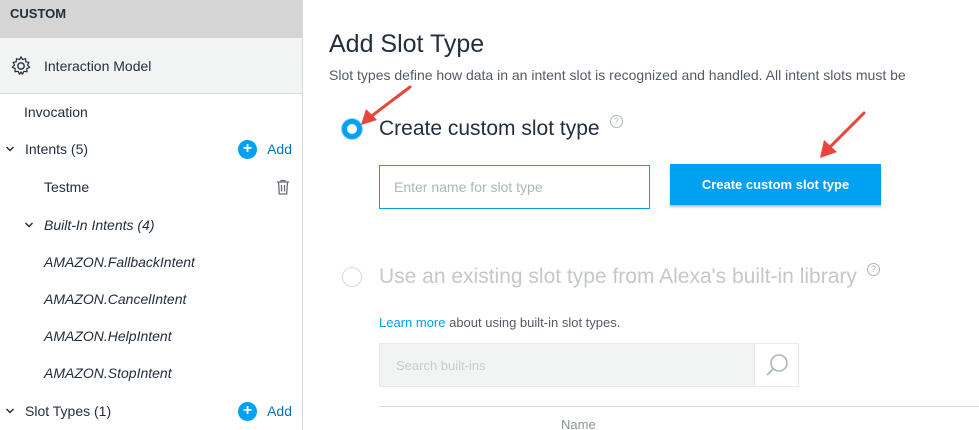 Image resolution: width=979 pixels, height=430 pixels. What do you see at coordinates (98, 65) in the screenshot?
I see `sidebar-model-label: Interaction Model` at bounding box center [98, 65].